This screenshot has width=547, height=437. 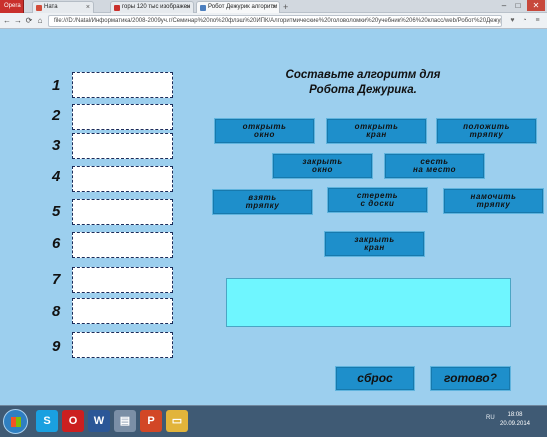 What do you see at coordinates (56, 176) in the screenshot?
I see `slot-number: 4` at bounding box center [56, 176].